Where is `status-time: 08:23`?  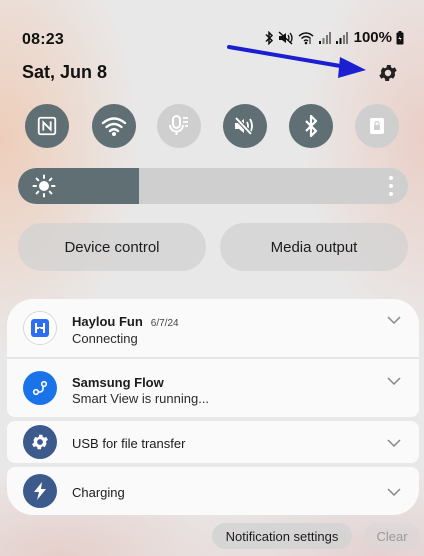 status-time: 08:23 is located at coordinates (43, 39).